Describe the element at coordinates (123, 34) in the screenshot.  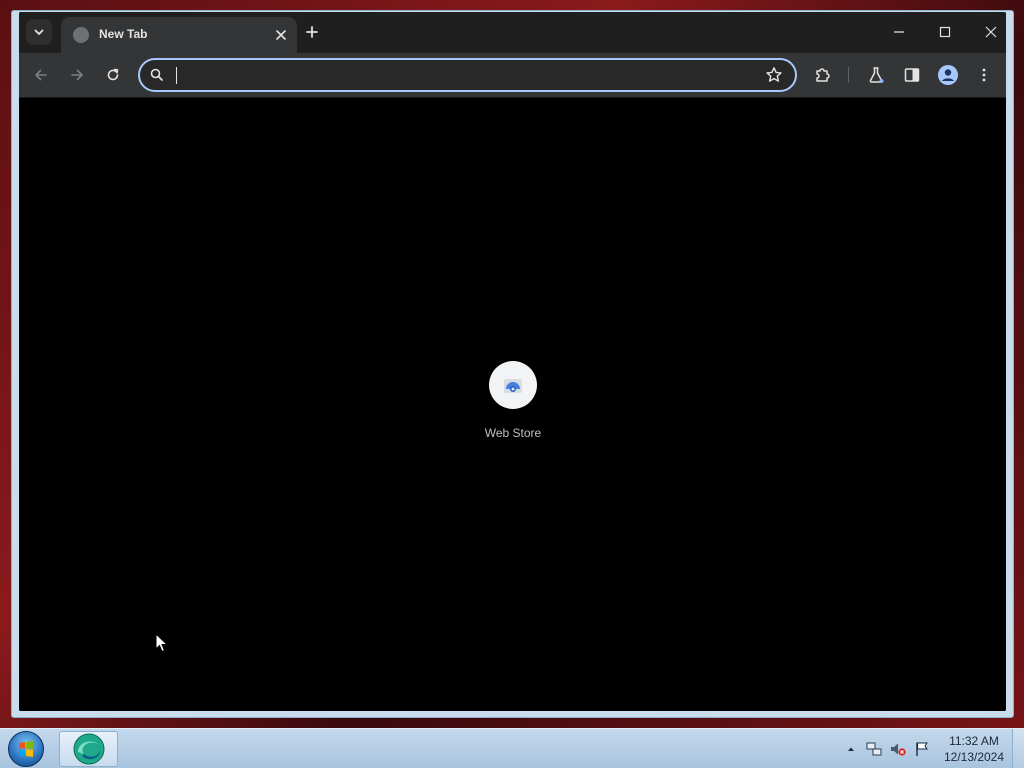
I see `tab-title: New Tab` at that location.